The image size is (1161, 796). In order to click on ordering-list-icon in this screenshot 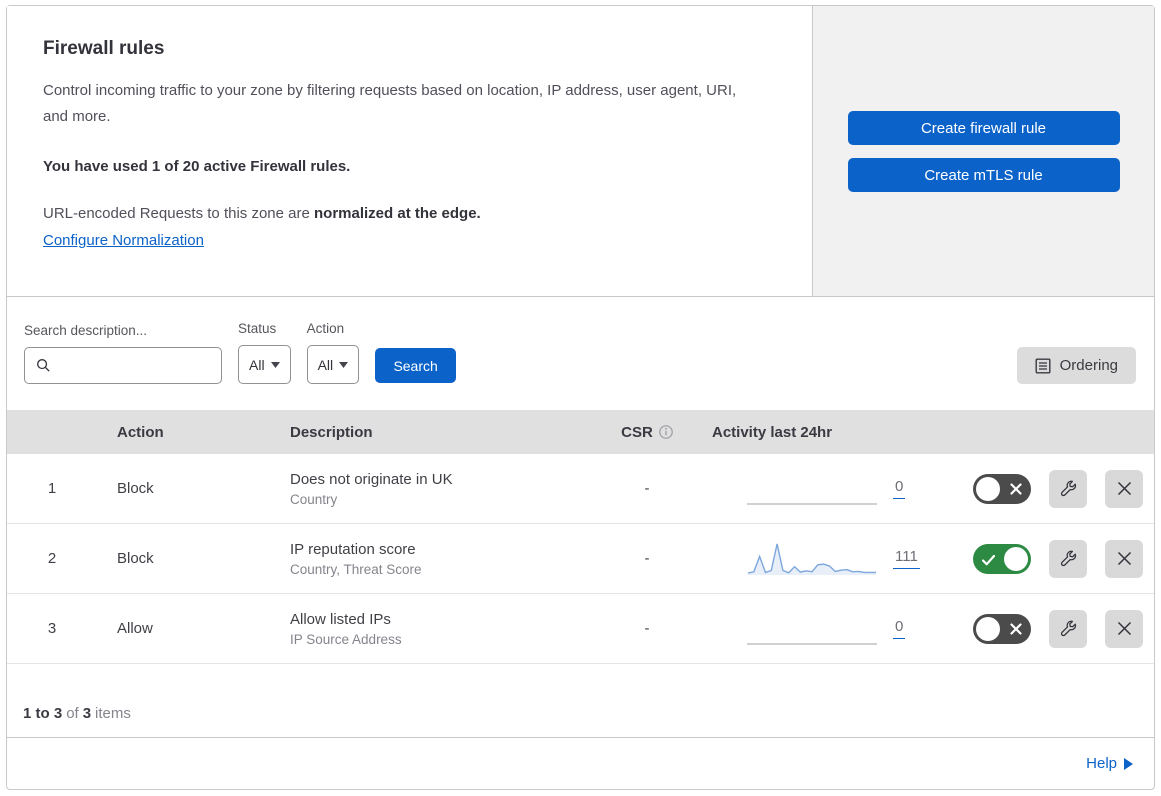, I will do `click(1043, 366)`.